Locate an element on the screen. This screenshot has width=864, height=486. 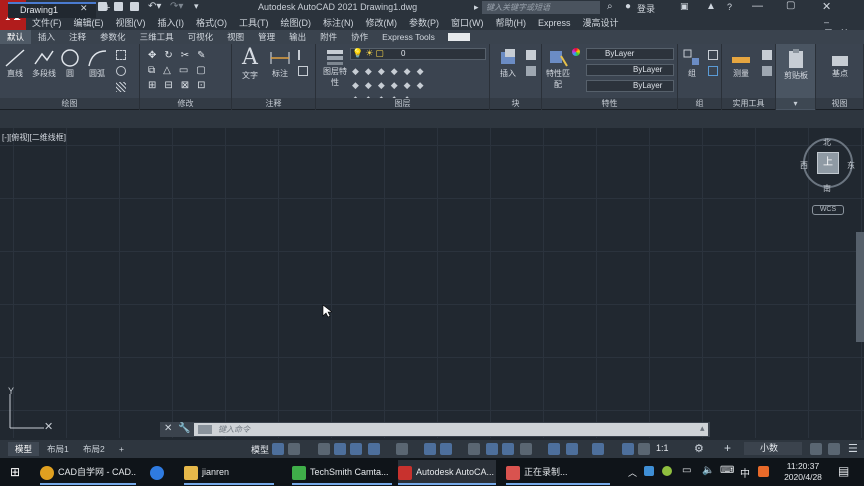
dynamic-ucs-icon is located at coordinates (554, 449).